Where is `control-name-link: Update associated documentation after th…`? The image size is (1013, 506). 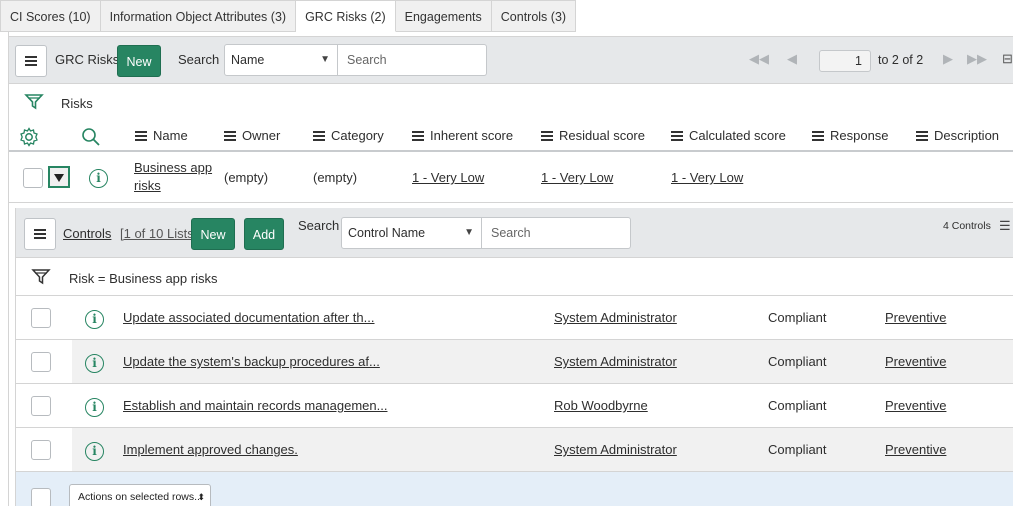 control-name-link: Update associated documentation after th… is located at coordinates (249, 317).